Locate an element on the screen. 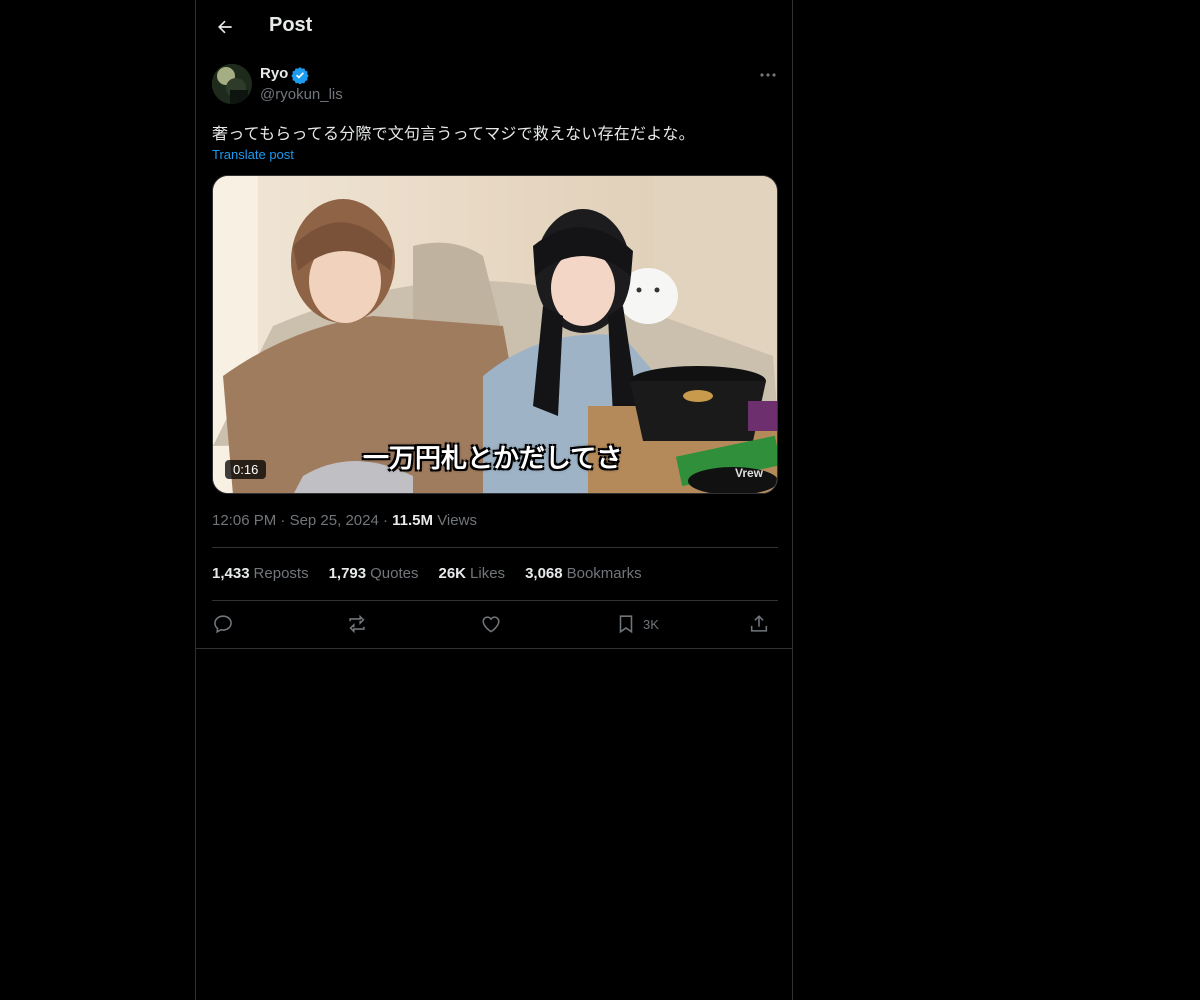 This screenshot has width=1200, height=1000. bookmark-icon is located at coordinates (626, 624).